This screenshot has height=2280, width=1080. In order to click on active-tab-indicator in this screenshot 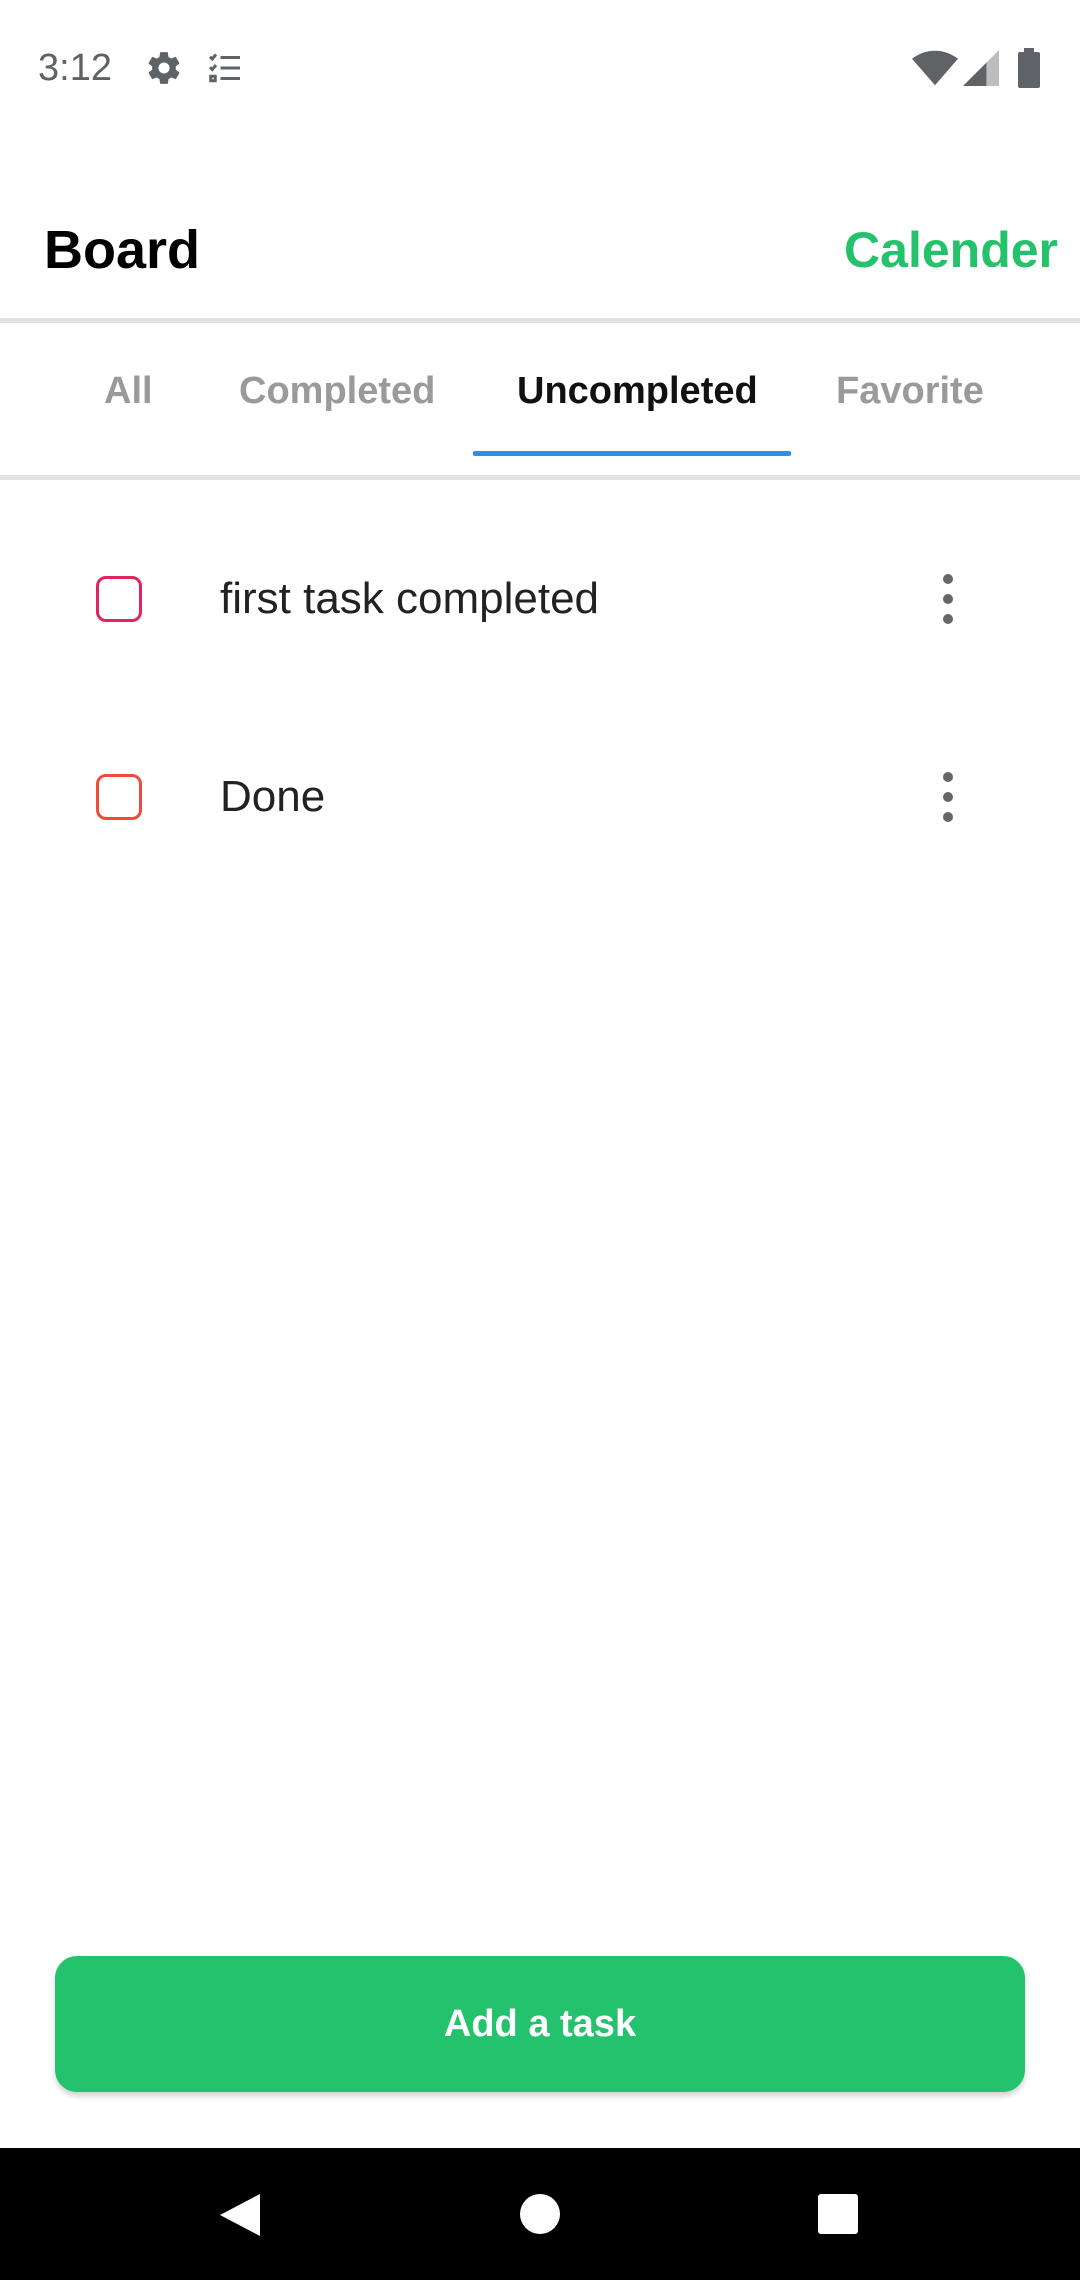, I will do `click(632, 453)`.